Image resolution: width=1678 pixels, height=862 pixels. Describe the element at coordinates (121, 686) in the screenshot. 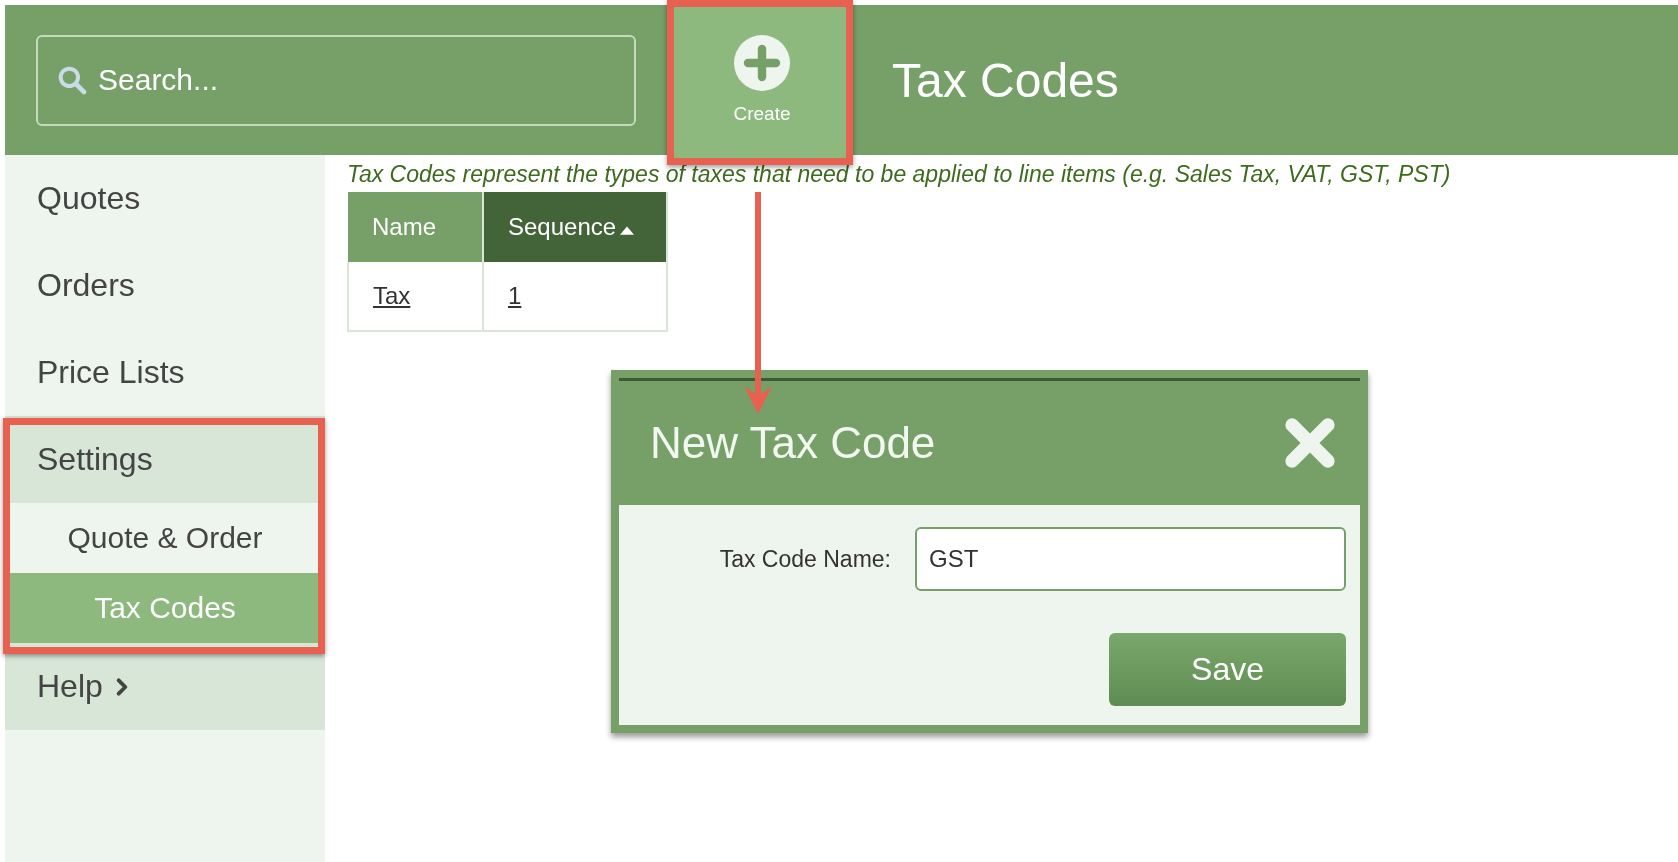

I see `chevron-icon` at that location.